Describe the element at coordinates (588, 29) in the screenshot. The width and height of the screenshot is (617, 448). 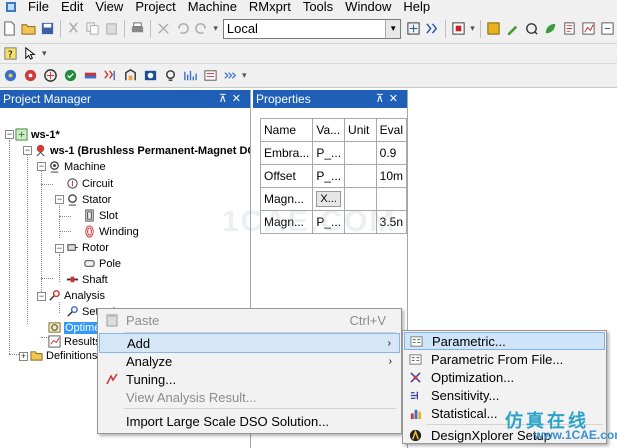
I see `field-plot-icon` at that location.